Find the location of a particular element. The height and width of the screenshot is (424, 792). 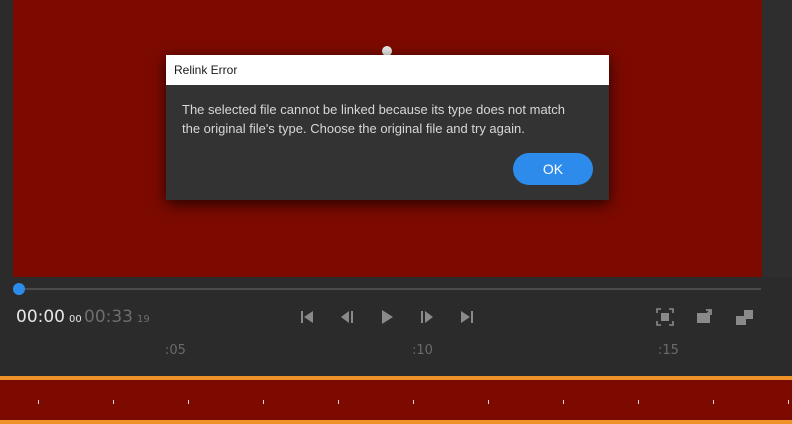

export-frame-icon is located at coordinates (705, 317).